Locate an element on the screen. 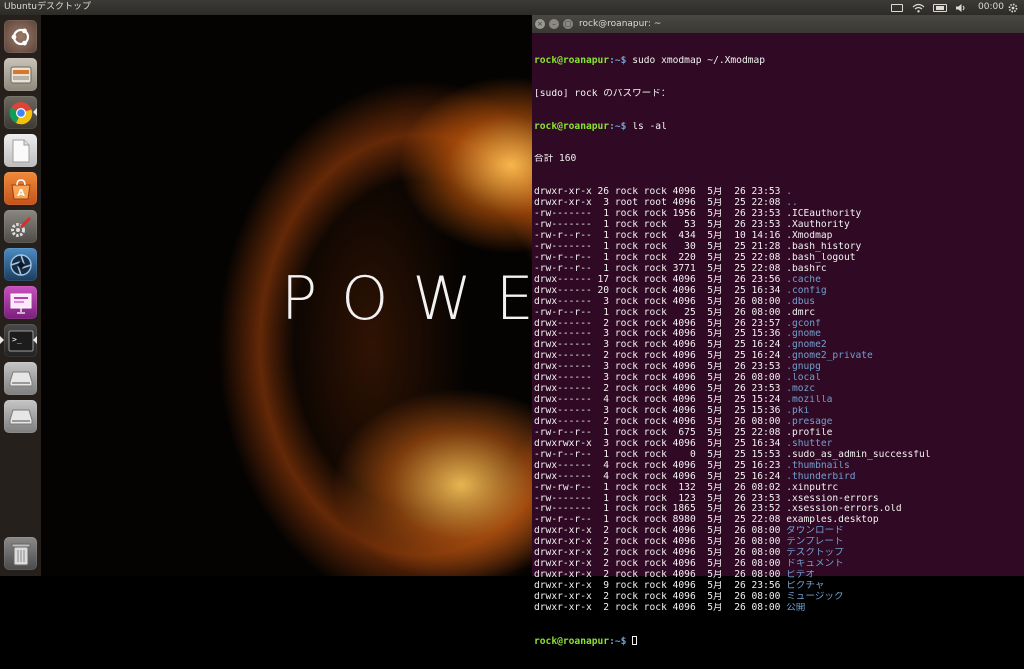  shutter-icon is located at coordinates (20, 264).